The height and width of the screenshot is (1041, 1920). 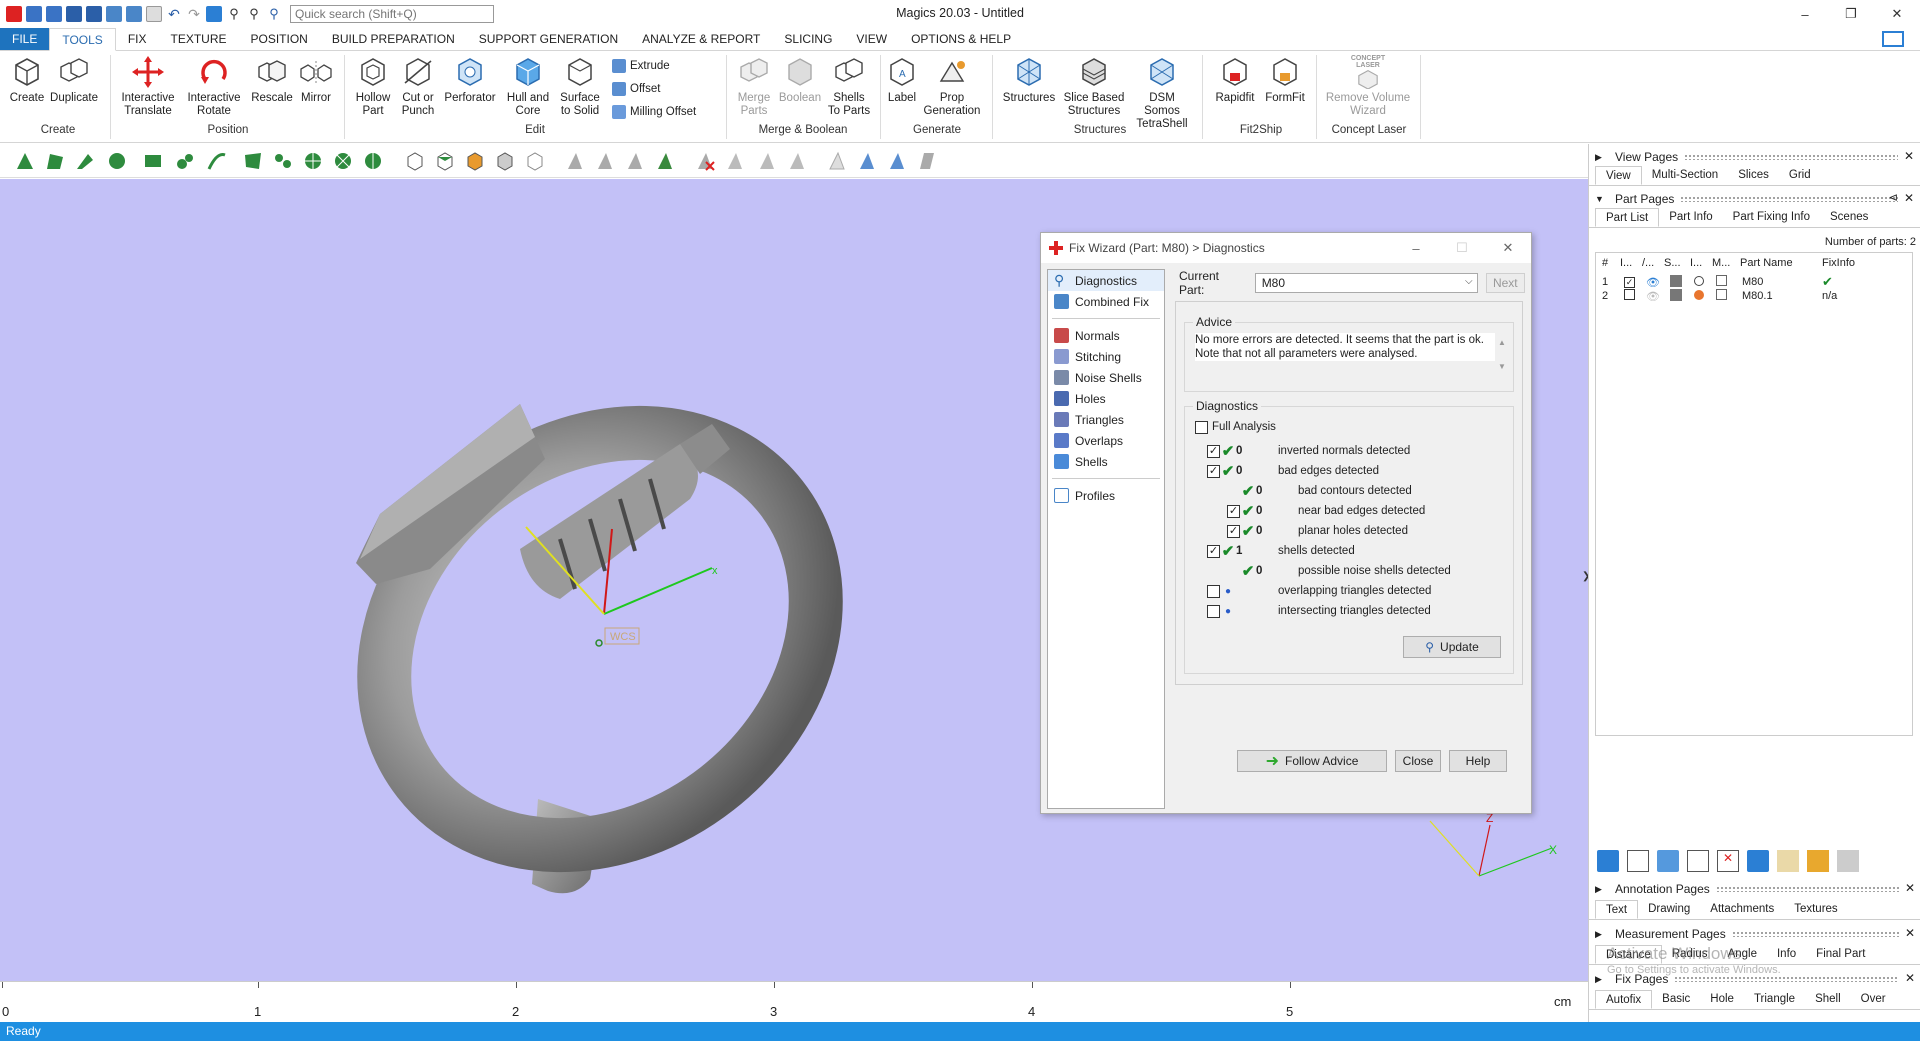 What do you see at coordinates (1828, 999) in the screenshot?
I see `tab-shell: Shell` at bounding box center [1828, 999].